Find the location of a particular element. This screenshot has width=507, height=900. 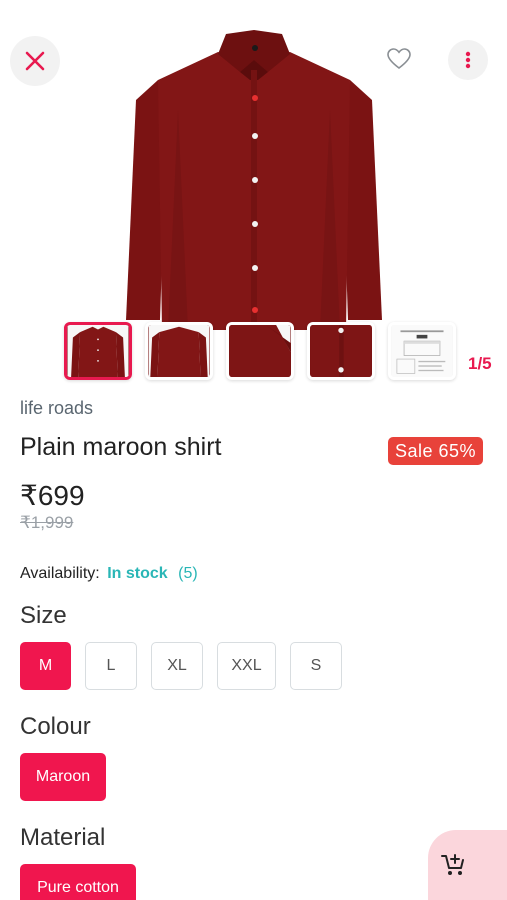

availability-label: Availability: is located at coordinates (60, 573).